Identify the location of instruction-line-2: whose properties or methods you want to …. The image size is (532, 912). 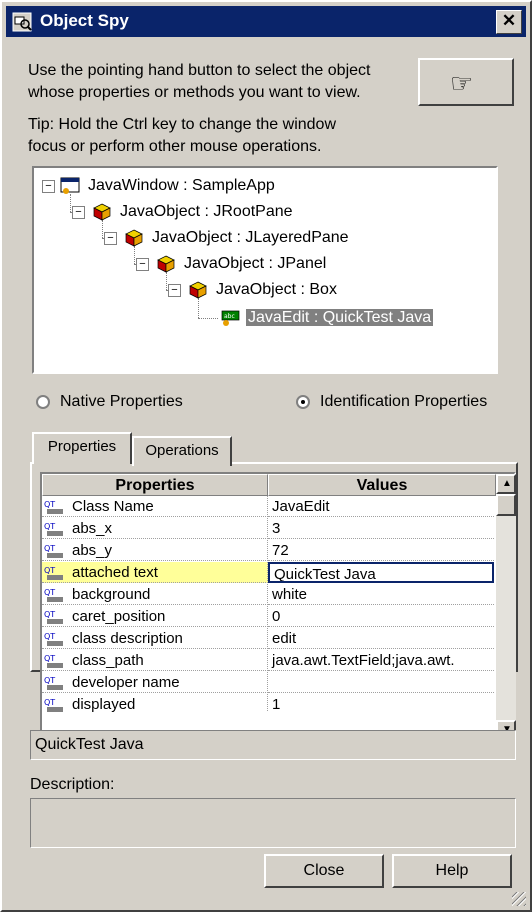
(194, 92).